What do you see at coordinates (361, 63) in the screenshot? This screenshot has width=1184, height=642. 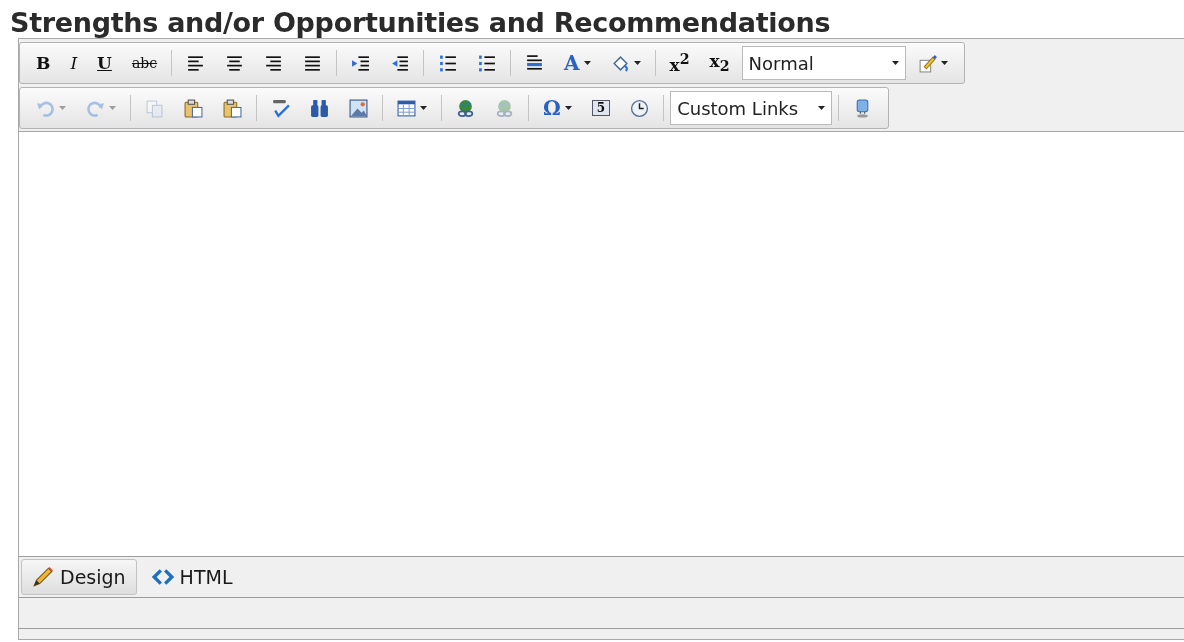 I see `indent-icon` at bounding box center [361, 63].